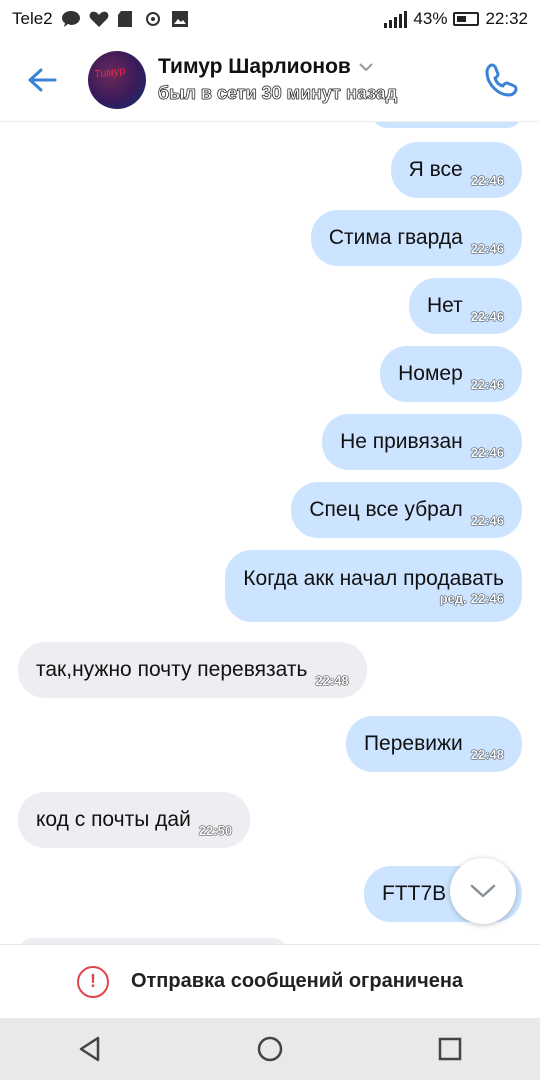 The image size is (540, 1080). What do you see at coordinates (395, 237) in the screenshot?
I see `message-text: Стима гварда` at bounding box center [395, 237].